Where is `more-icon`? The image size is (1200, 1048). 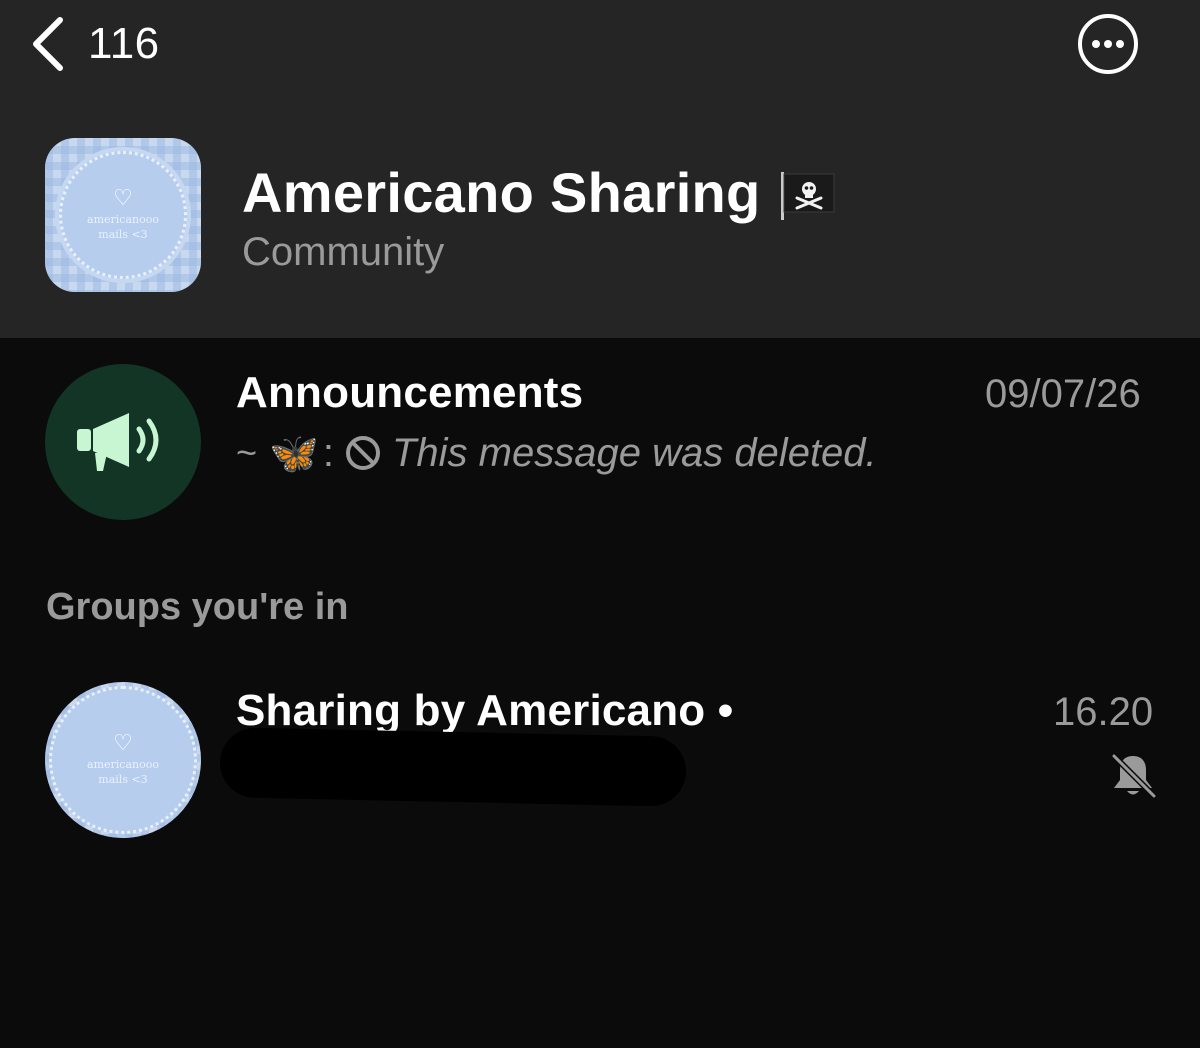 more-icon is located at coordinates (1108, 44).